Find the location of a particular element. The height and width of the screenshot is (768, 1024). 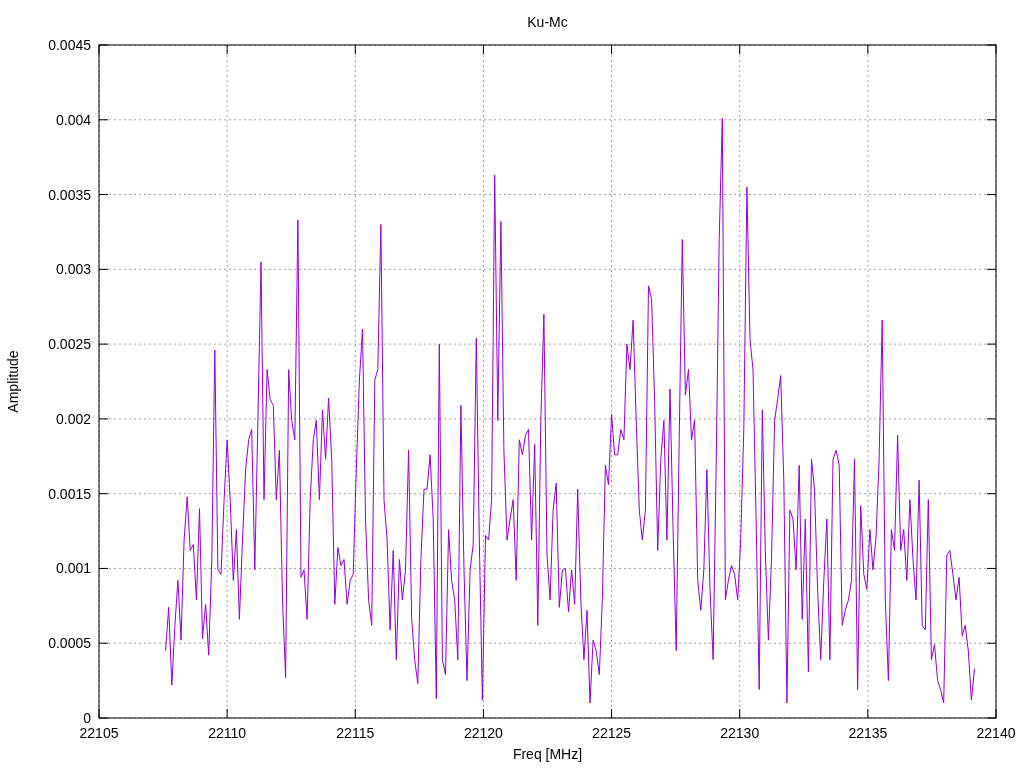

x-tick-label: 22120 is located at coordinates (483, 733).